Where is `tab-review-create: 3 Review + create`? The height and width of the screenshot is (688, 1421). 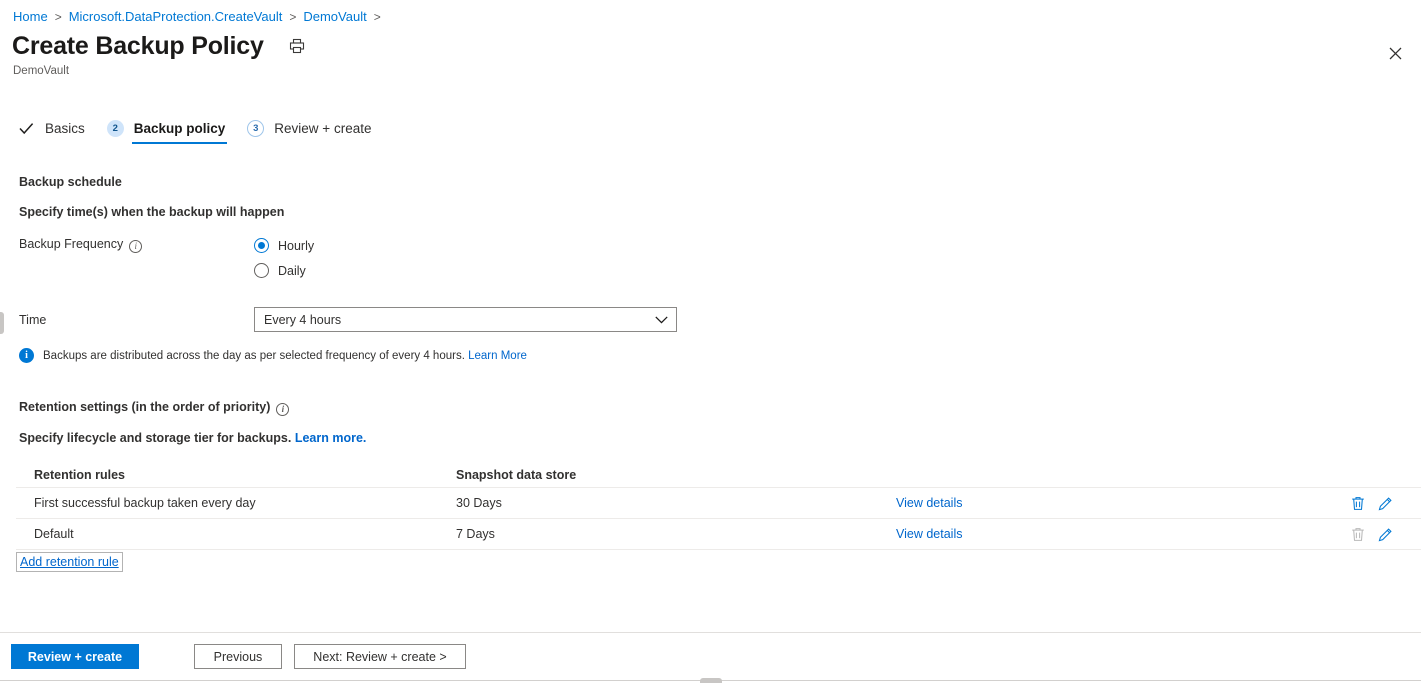
tab-review-create: 3 Review + create is located at coordinates (309, 128).